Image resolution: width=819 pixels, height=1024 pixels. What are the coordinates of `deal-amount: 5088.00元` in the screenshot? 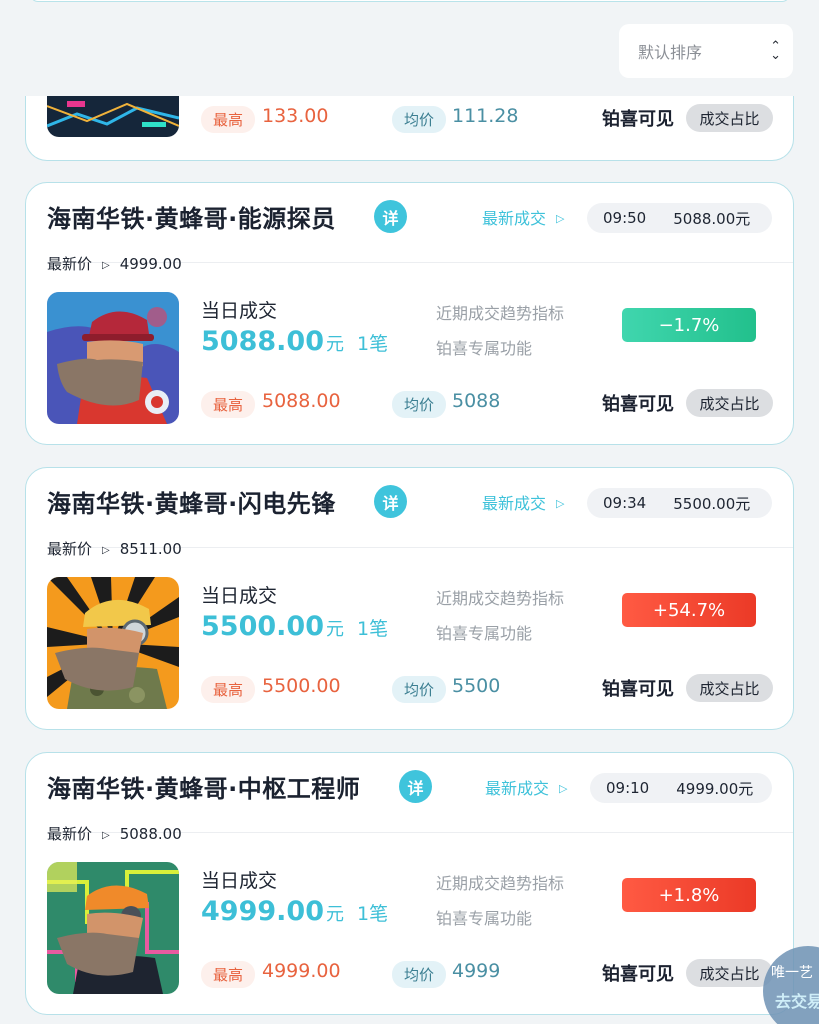 It's located at (712, 218).